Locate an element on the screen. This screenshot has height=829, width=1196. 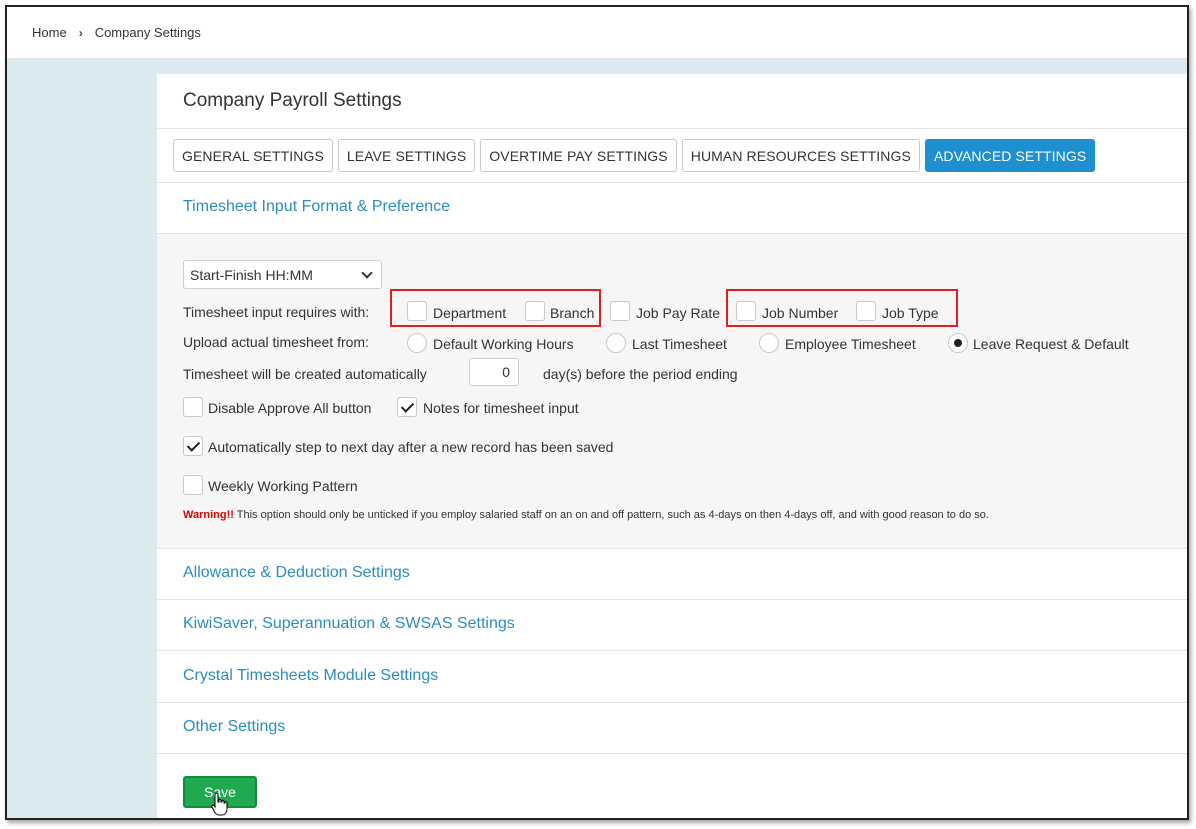
auto-create-suffix: day(s) before the period ending is located at coordinates (640, 374).